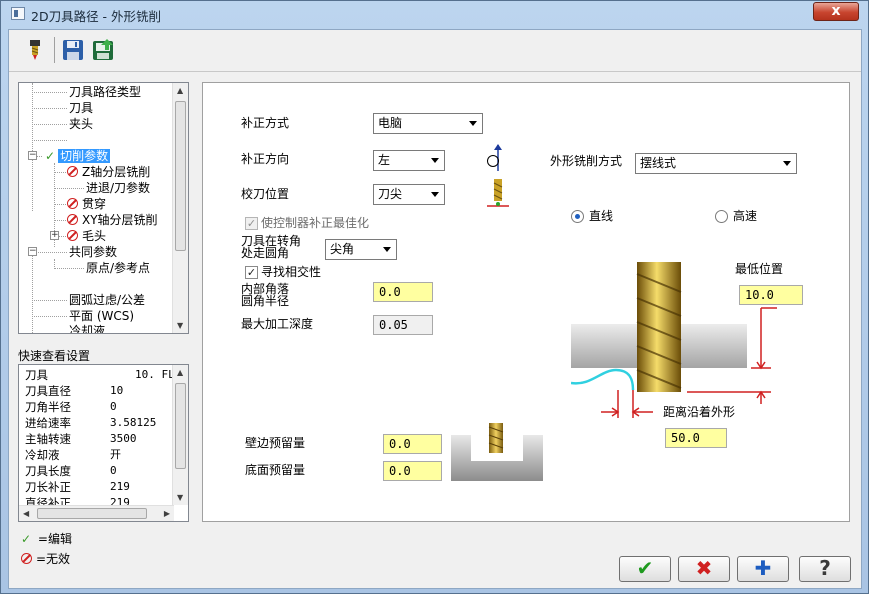  I want to click on comp-dir-label: 补正方向, so click(265, 159).